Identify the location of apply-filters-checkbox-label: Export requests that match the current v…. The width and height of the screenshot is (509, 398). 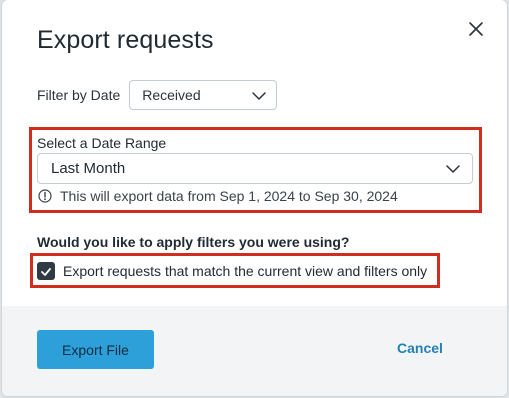
(245, 271).